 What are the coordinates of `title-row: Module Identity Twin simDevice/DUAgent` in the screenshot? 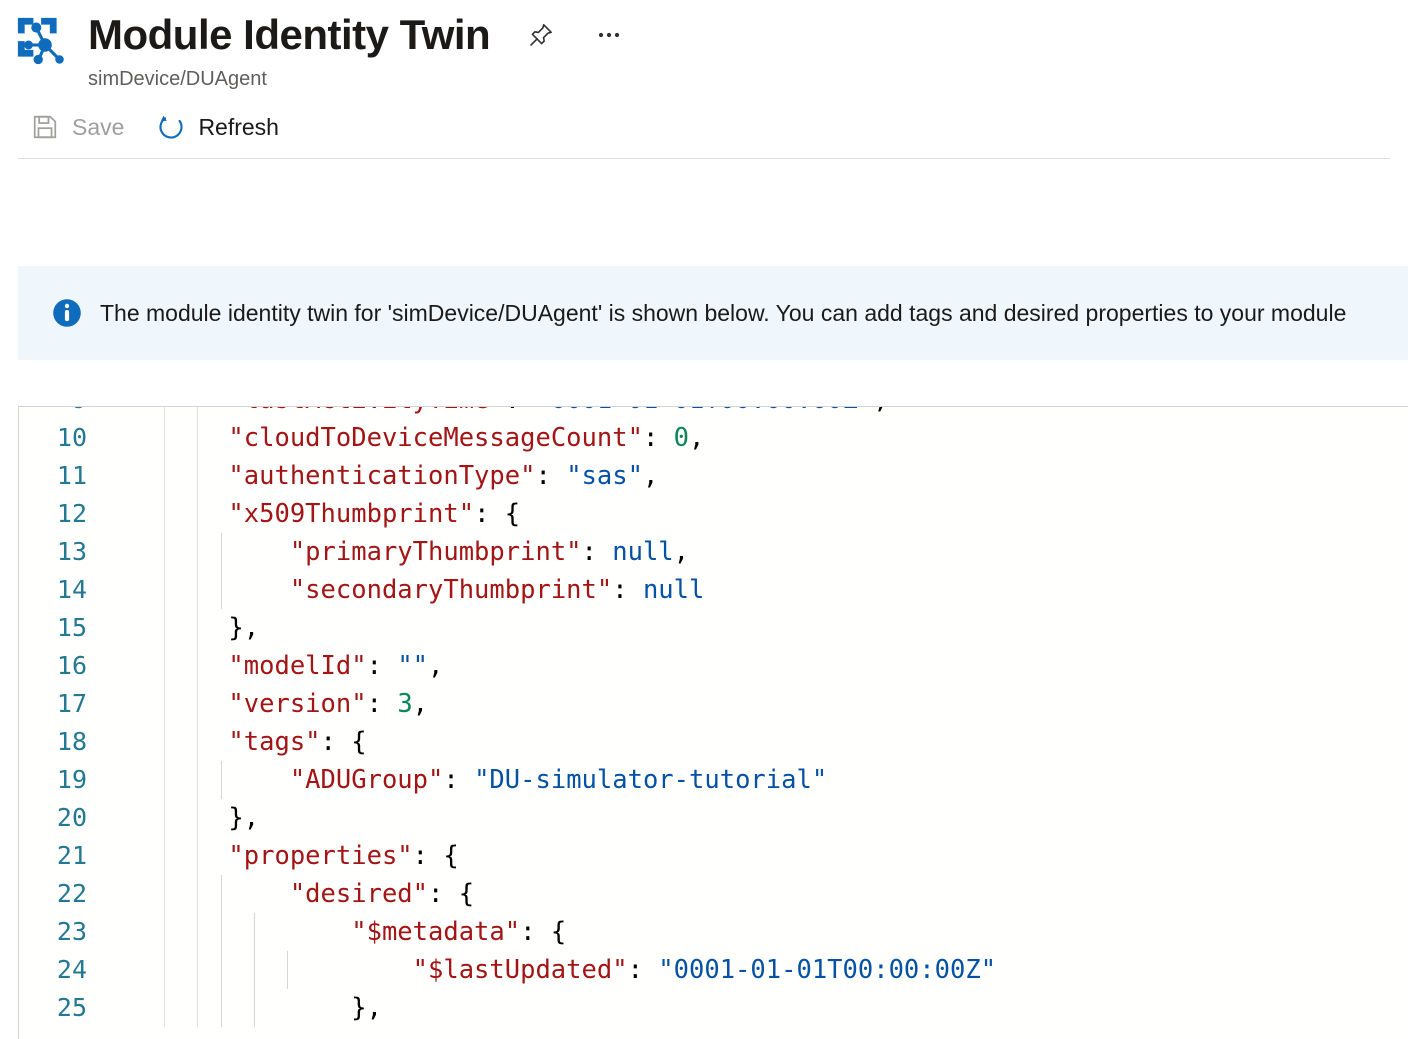 It's located at (704, 51).